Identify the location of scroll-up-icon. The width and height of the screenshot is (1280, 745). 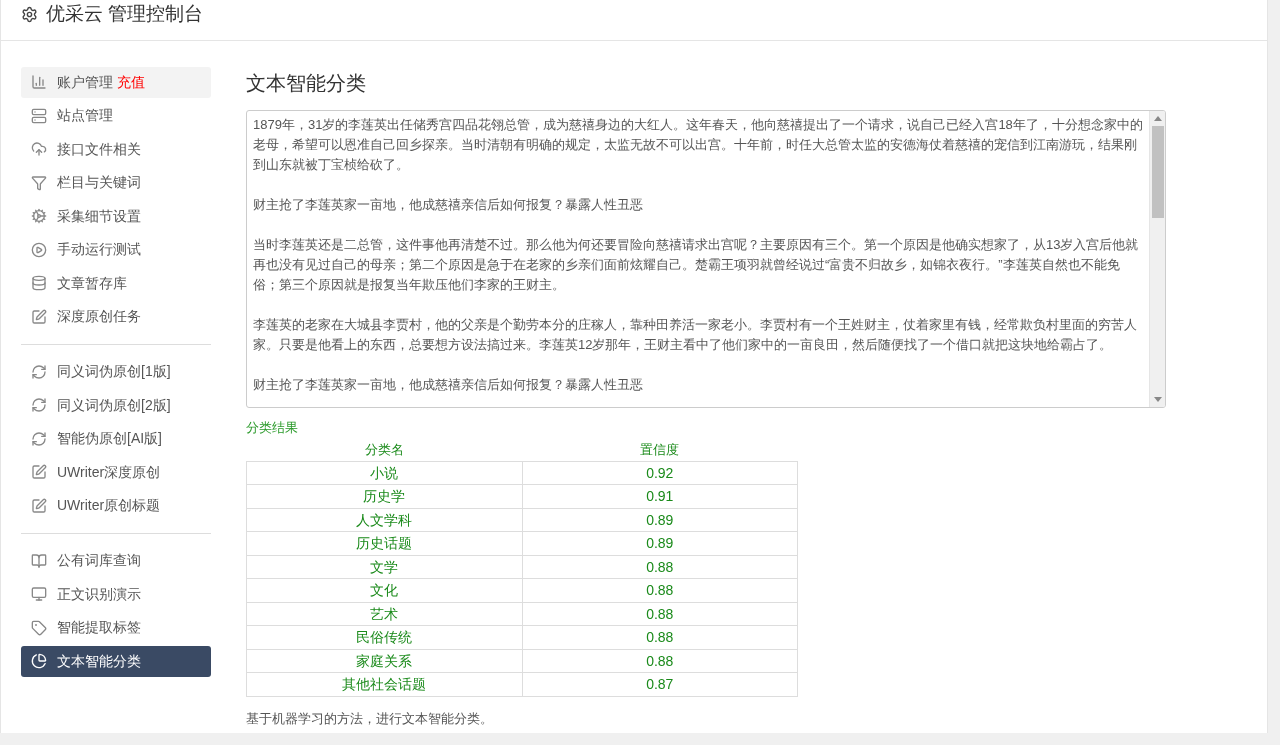
(1157, 118).